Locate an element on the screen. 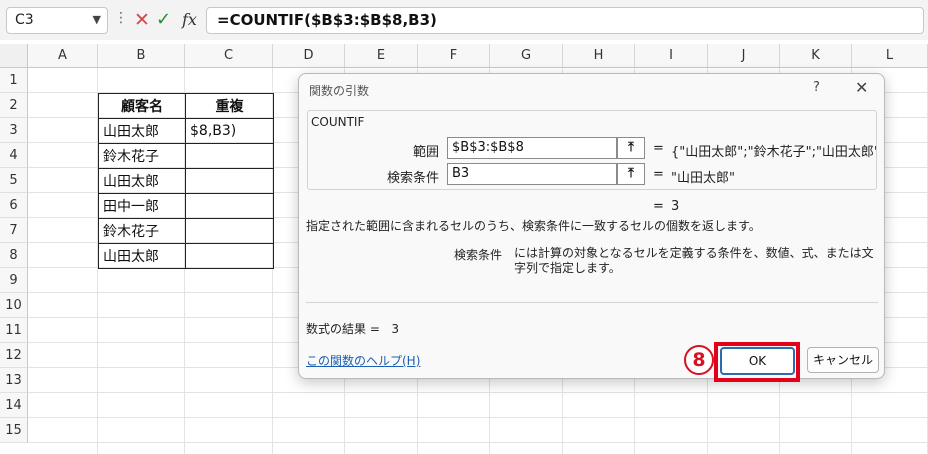 The height and width of the screenshot is (454, 928). row-header-15: 15 is located at coordinates (14, 430).